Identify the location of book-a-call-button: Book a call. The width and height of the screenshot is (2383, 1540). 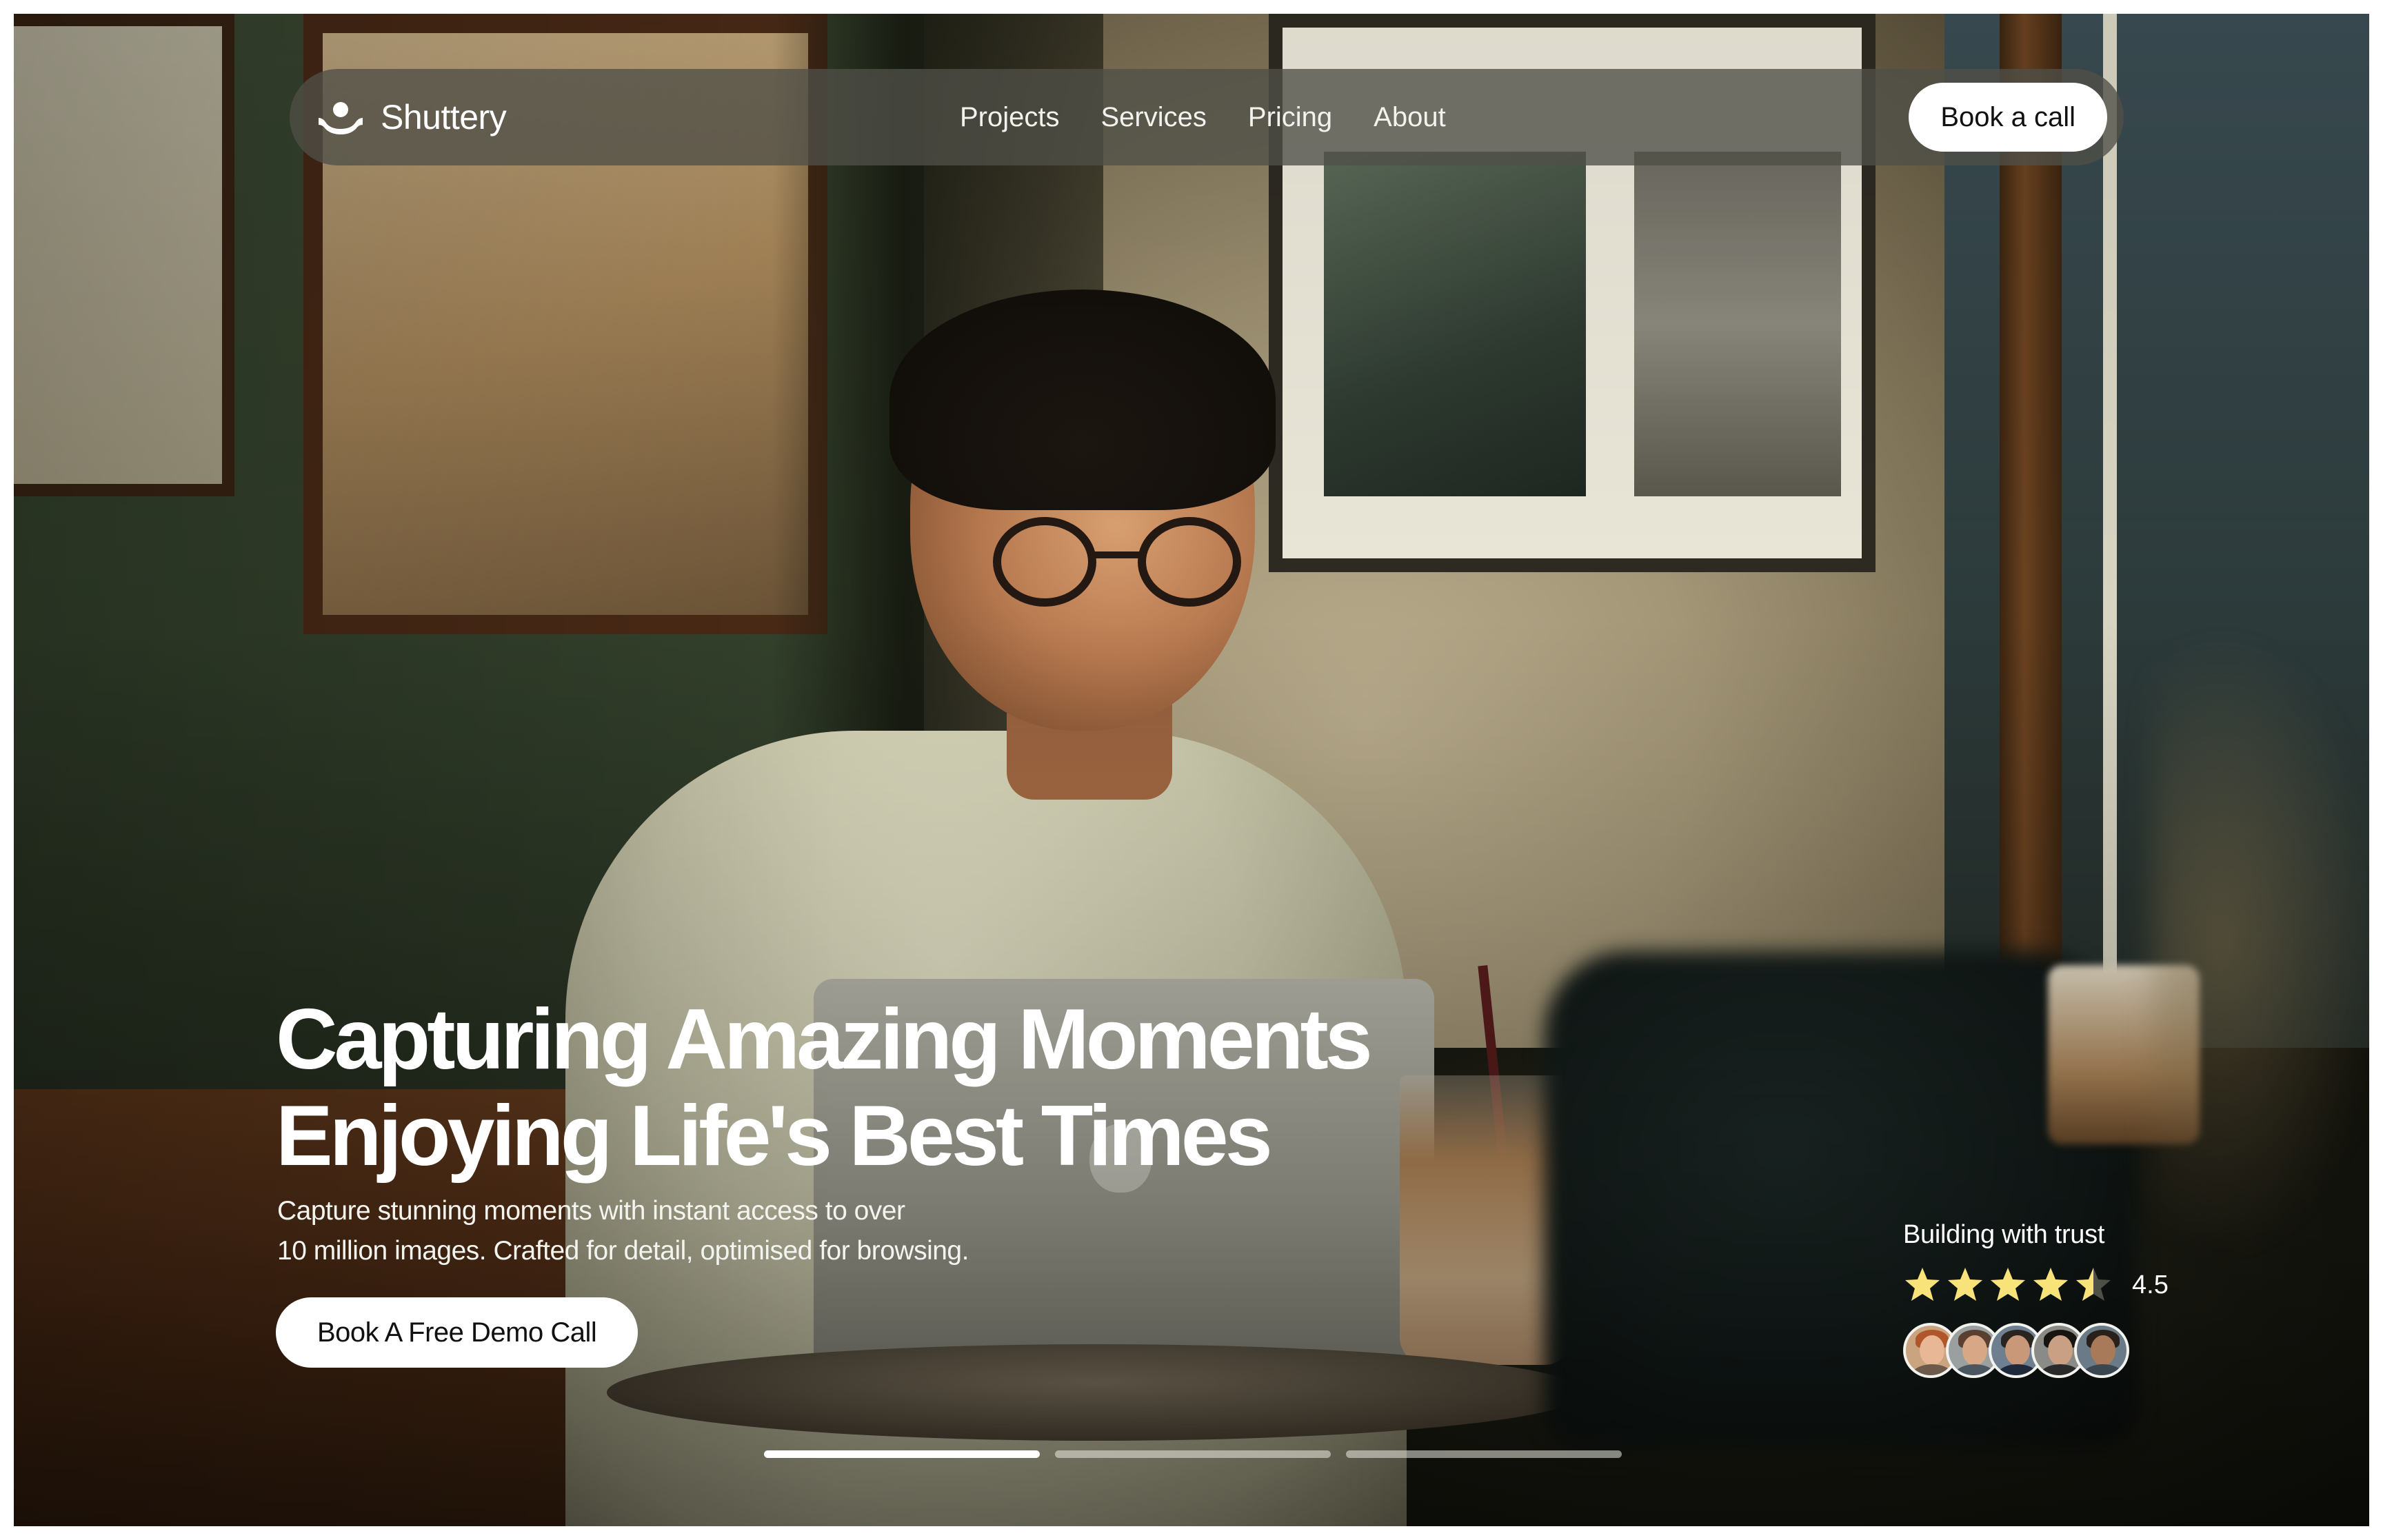
(2008, 118).